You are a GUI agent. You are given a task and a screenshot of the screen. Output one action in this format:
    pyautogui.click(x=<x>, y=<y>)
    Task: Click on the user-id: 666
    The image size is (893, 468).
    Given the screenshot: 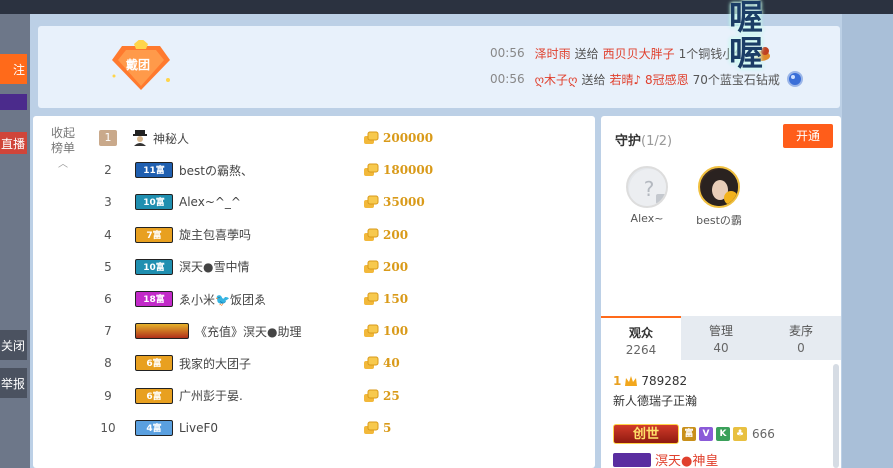 What is the action you would take?
    pyautogui.click(x=763, y=434)
    